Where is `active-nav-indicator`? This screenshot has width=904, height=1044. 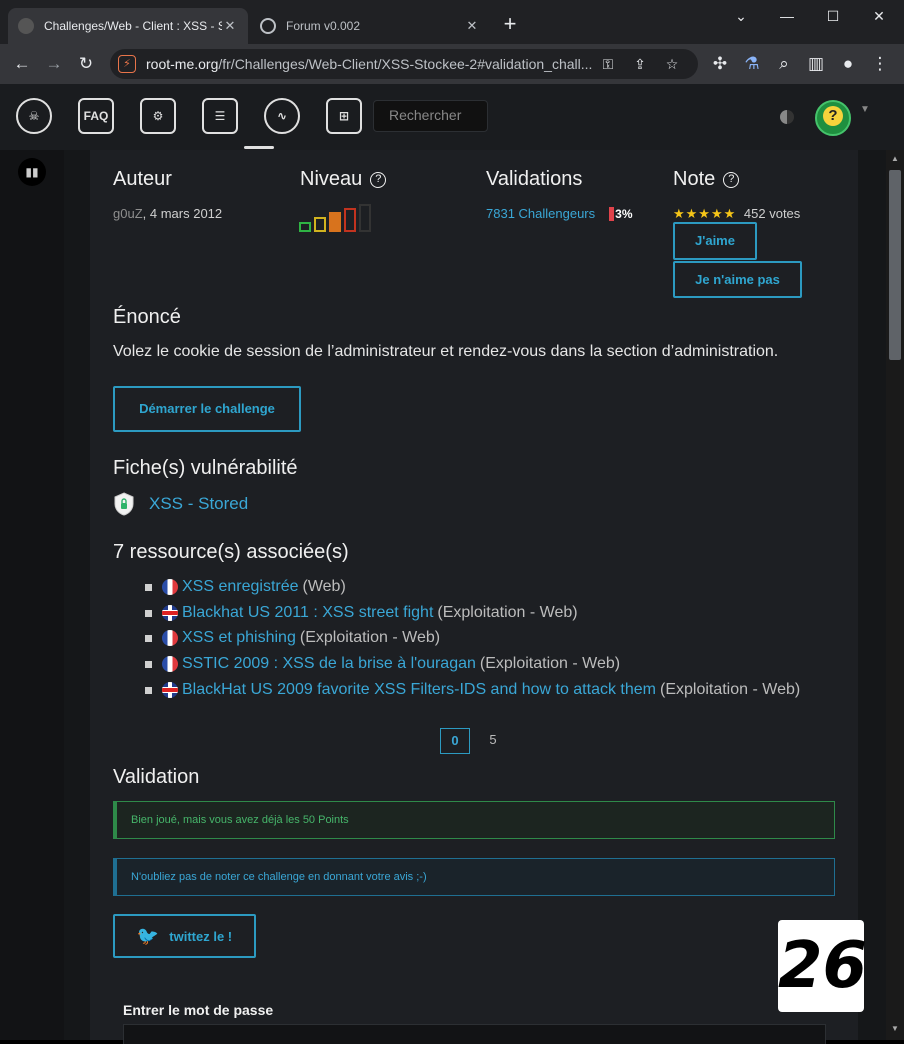 active-nav-indicator is located at coordinates (259, 147).